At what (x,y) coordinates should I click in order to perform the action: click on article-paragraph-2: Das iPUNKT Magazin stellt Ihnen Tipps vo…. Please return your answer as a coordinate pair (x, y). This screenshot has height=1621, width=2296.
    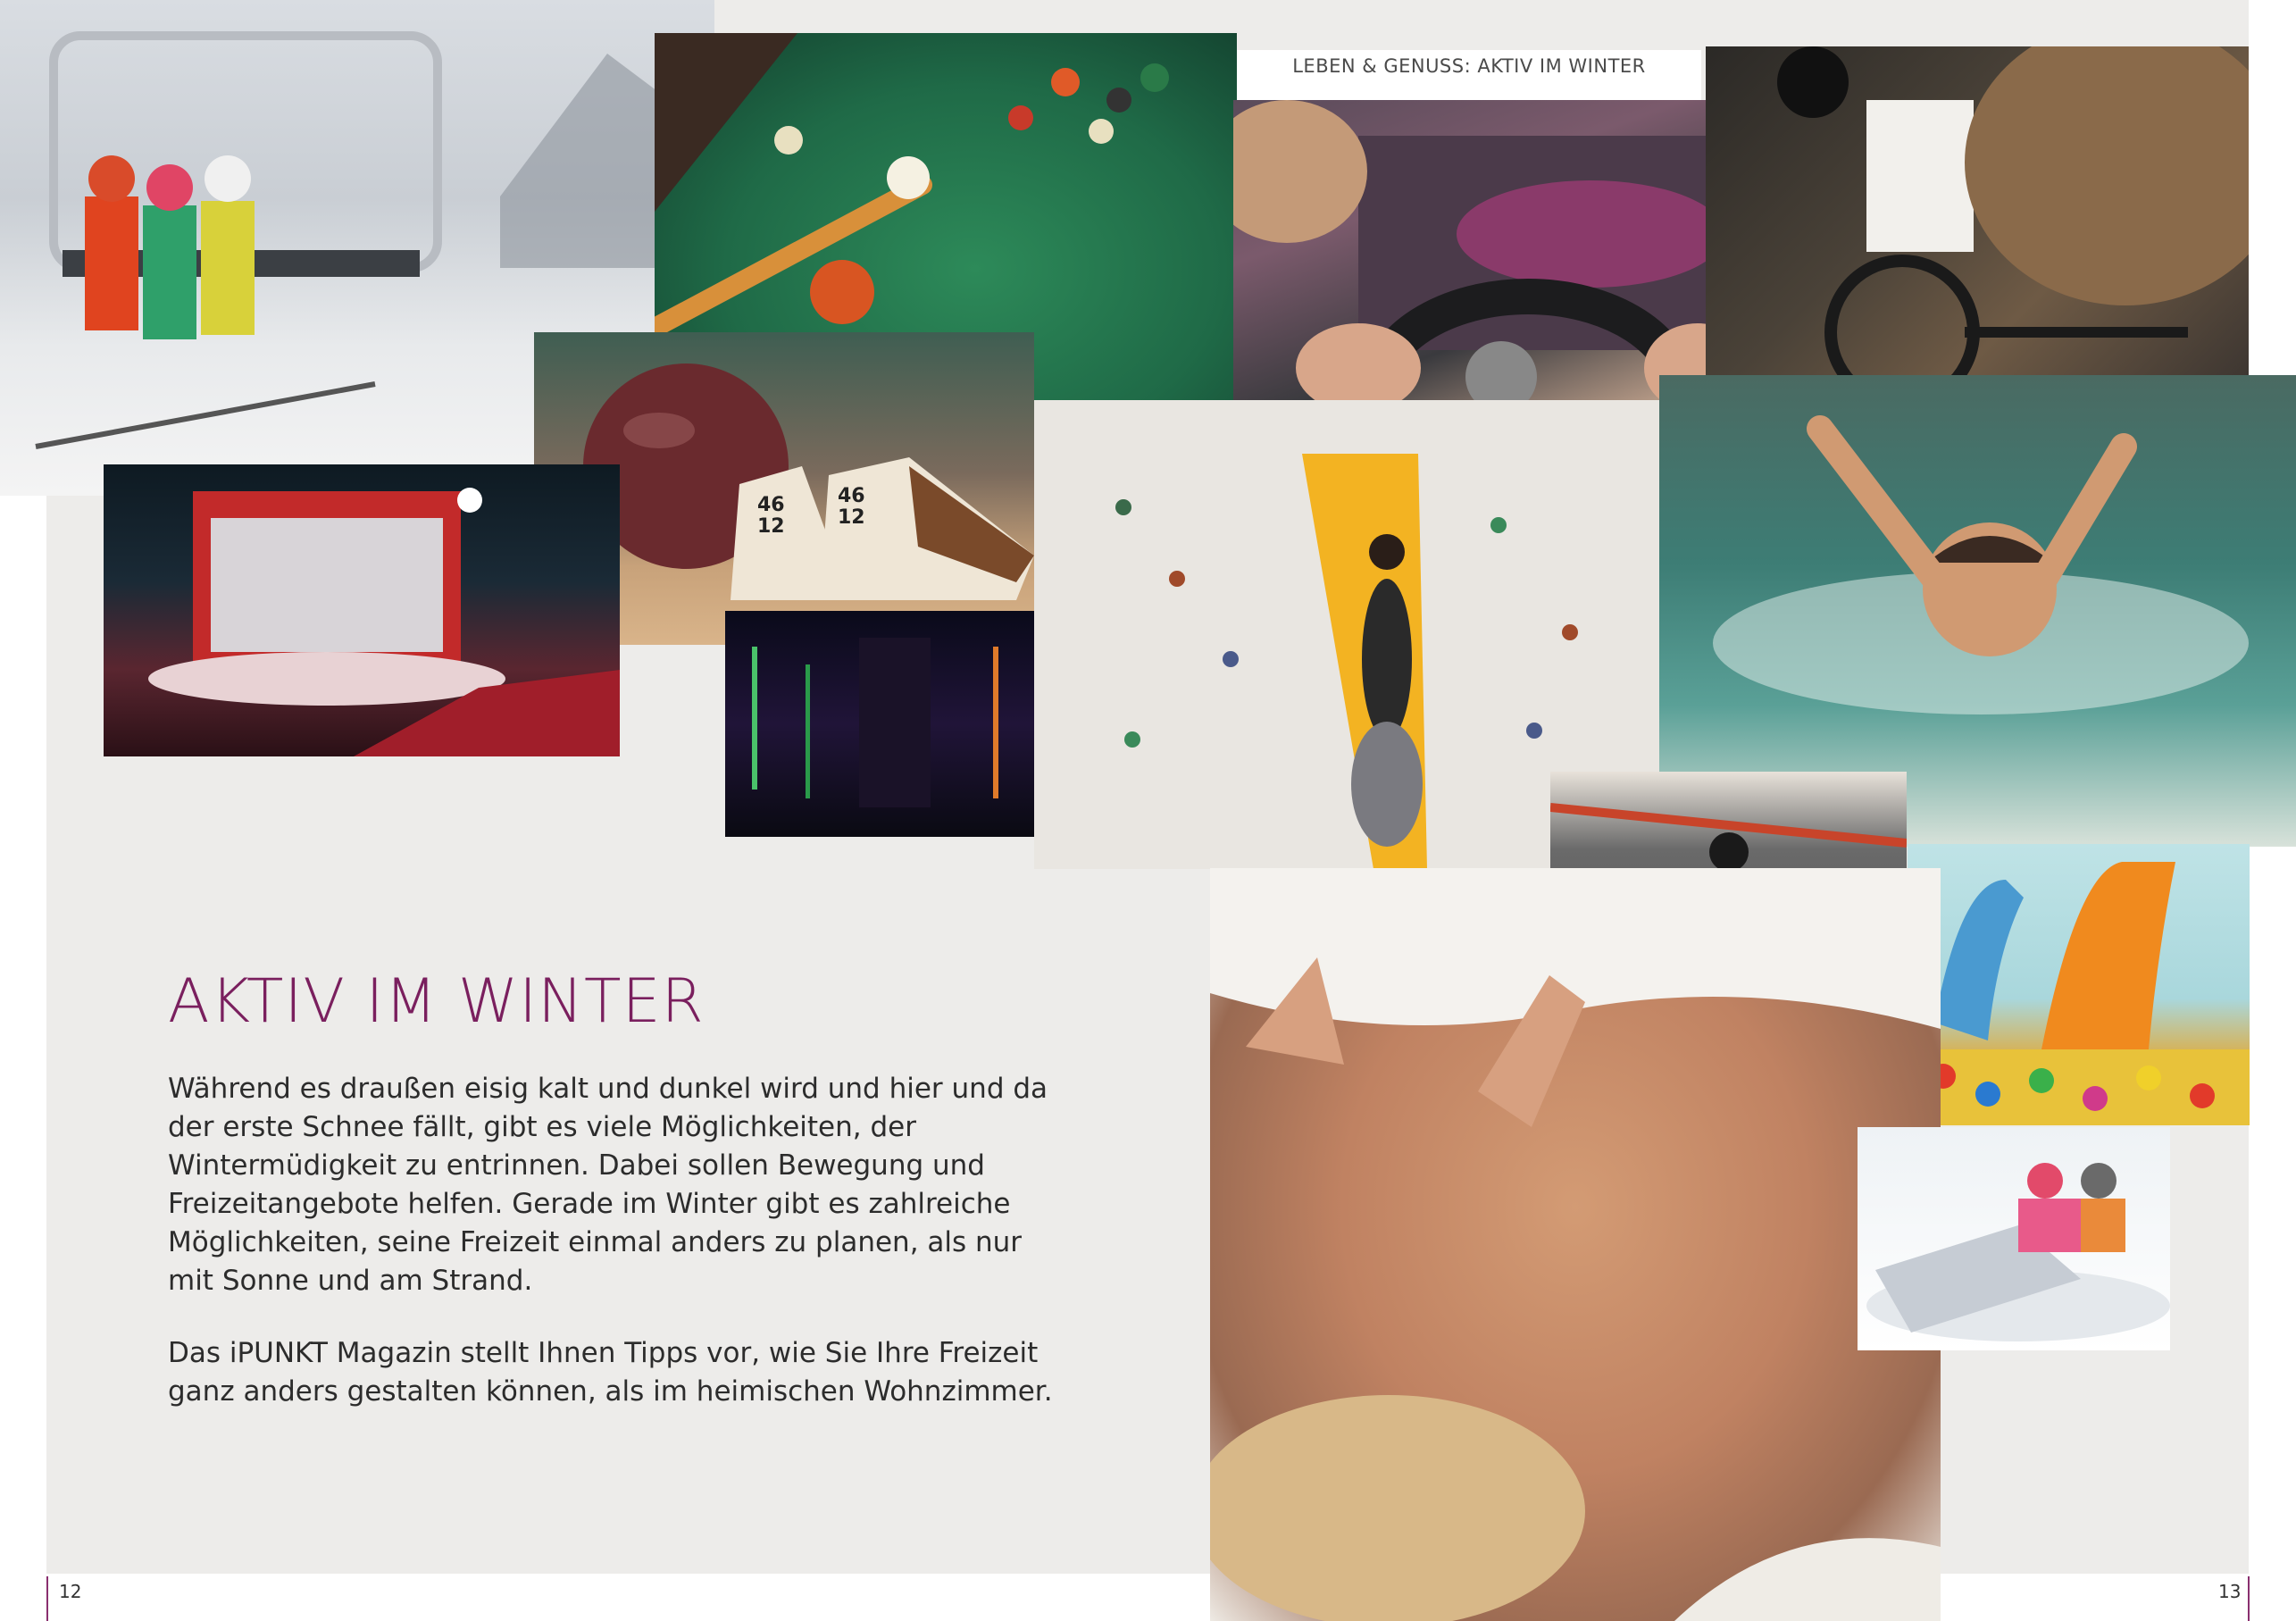
    Looking at the image, I should click on (610, 1372).